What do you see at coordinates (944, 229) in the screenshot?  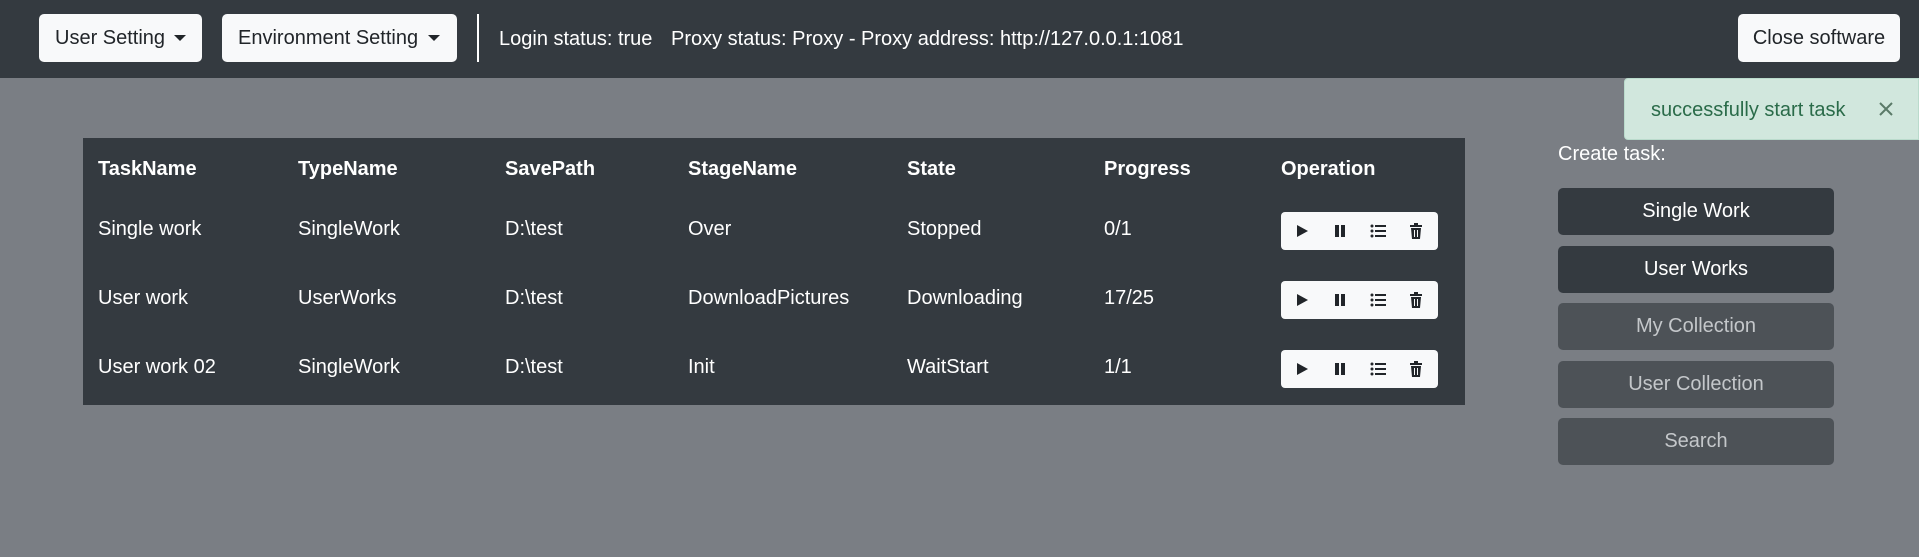 I see `cell-state: Stopped` at bounding box center [944, 229].